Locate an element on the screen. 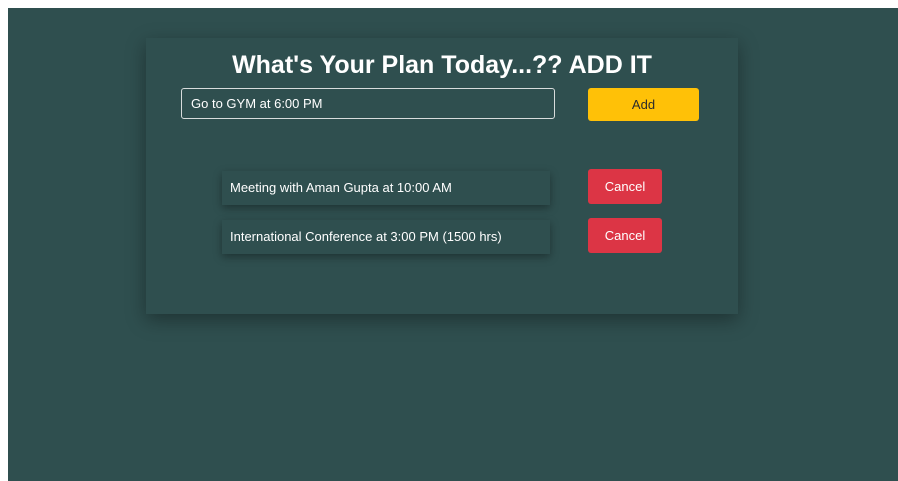 The height and width of the screenshot is (481, 898). add-button: Add is located at coordinates (643, 104).